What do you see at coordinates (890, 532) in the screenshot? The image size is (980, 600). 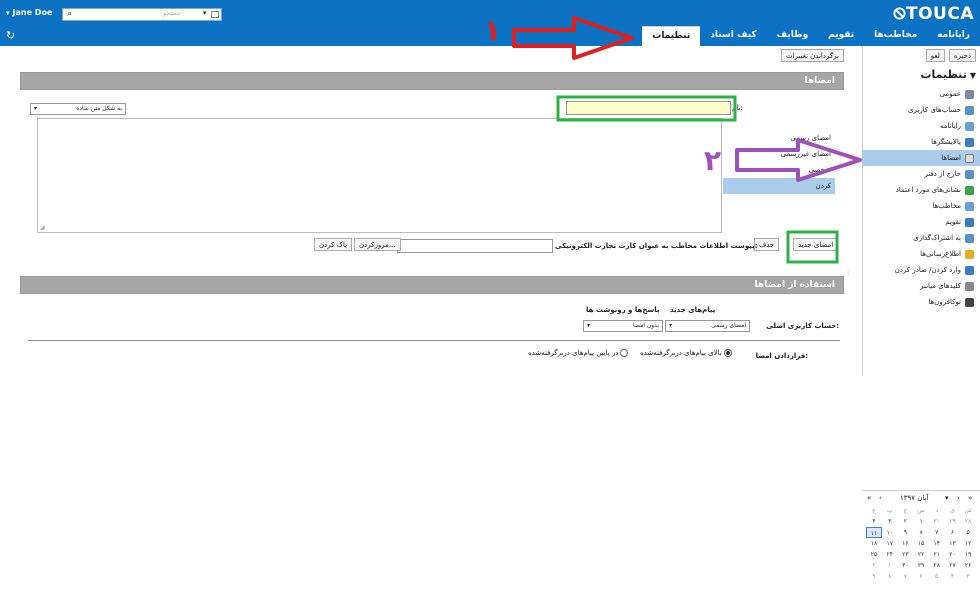 I see `calendar-day: ۱۰` at bounding box center [890, 532].